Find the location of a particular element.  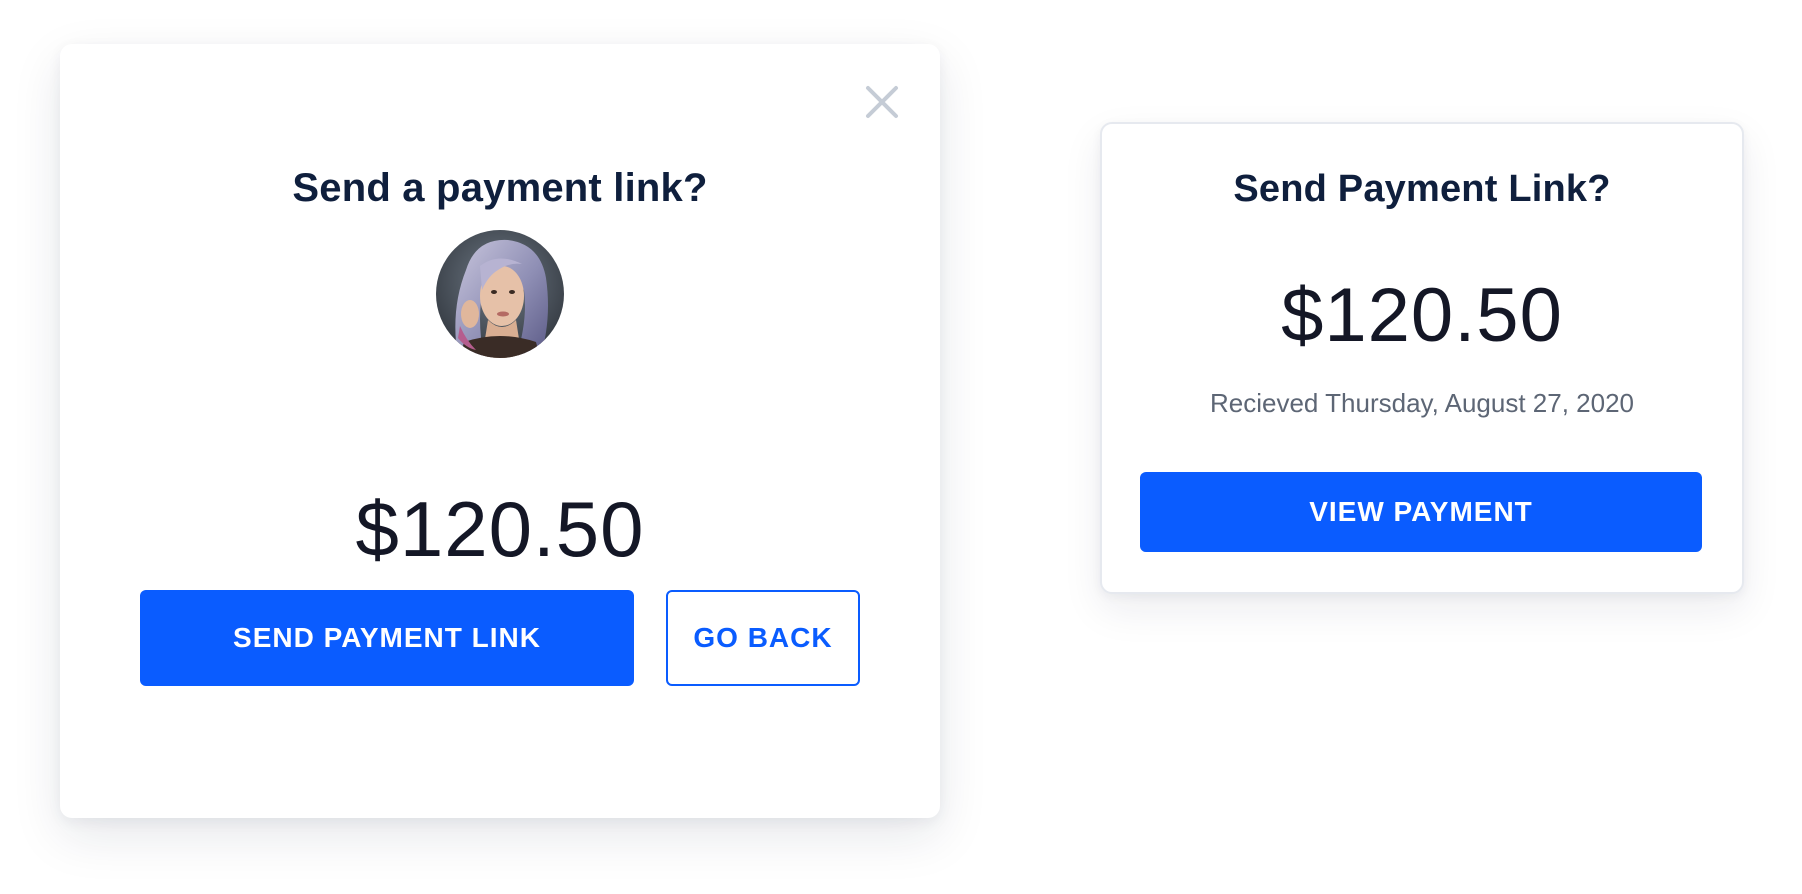

view-payment-button: VIEW PAYMENT is located at coordinates (1421, 512).